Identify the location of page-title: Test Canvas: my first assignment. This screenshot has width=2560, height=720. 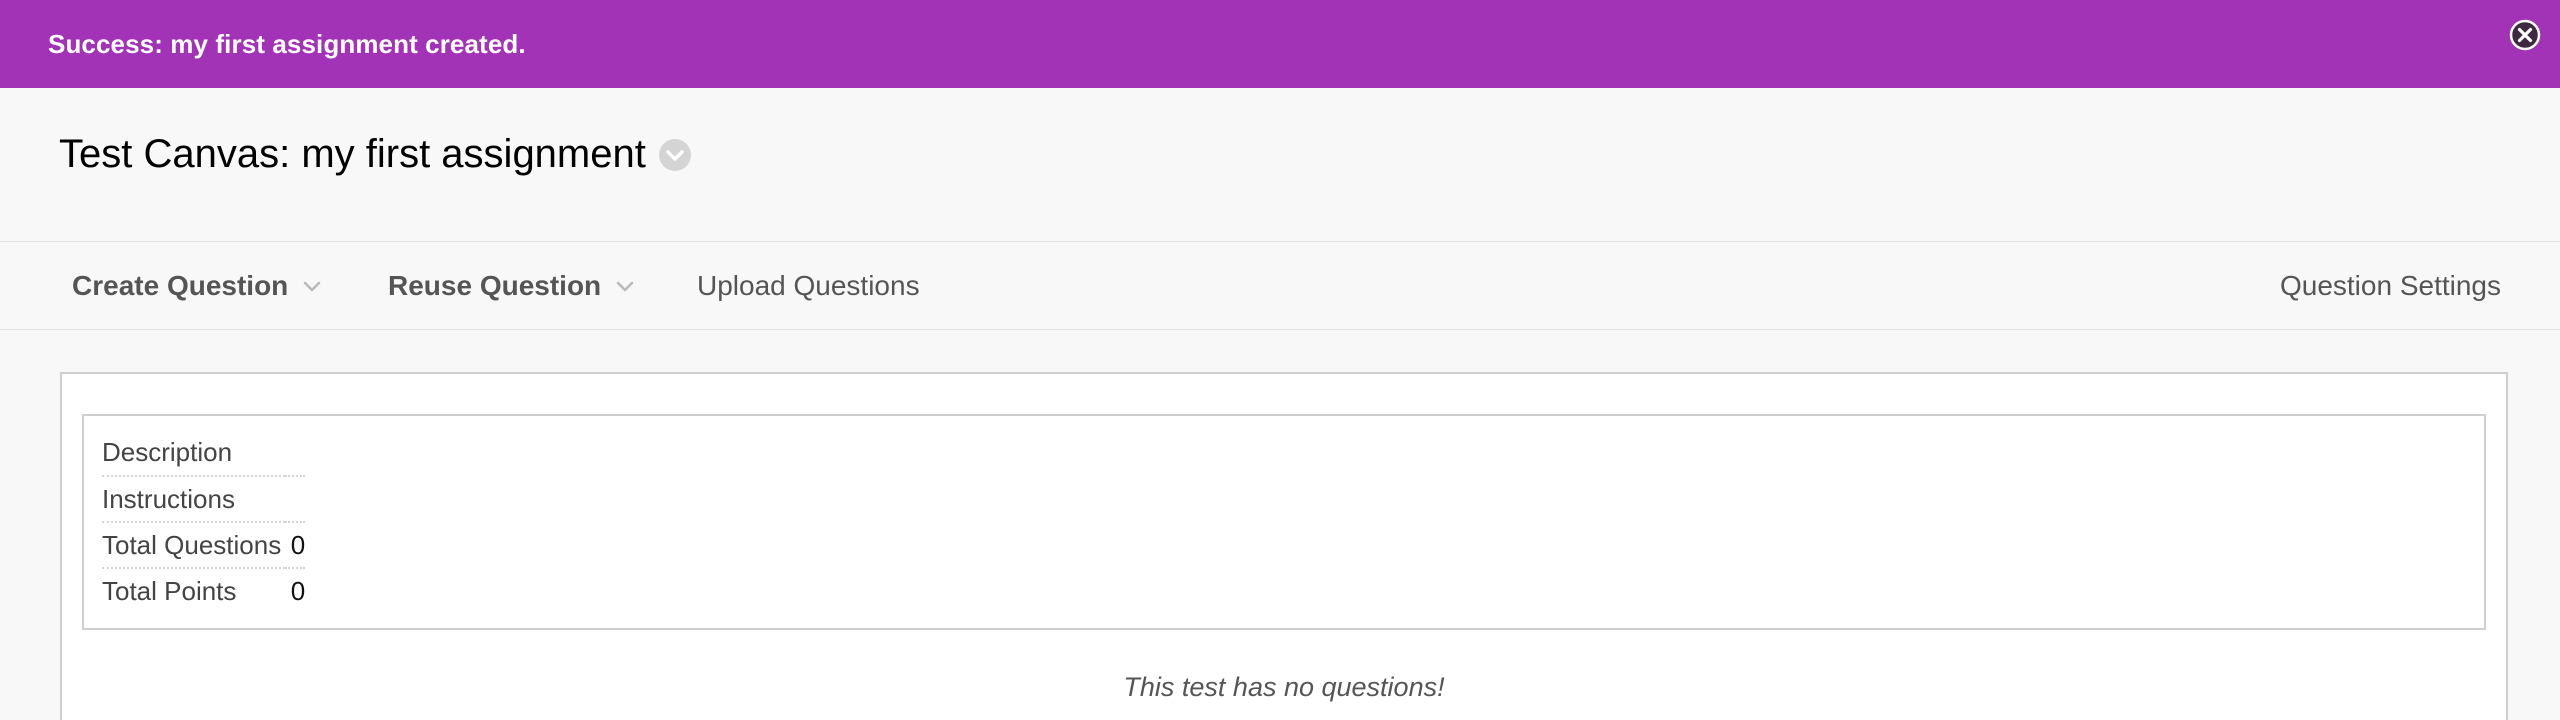
(352, 154).